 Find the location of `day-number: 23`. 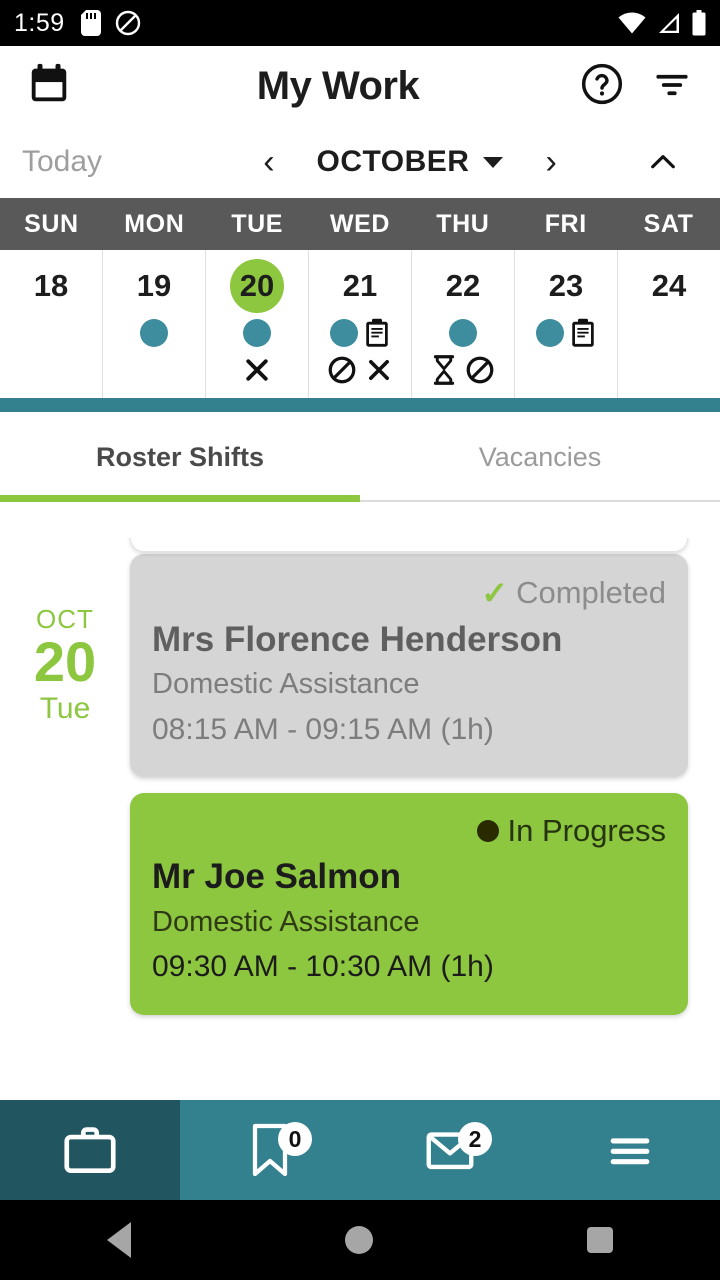

day-number: 23 is located at coordinates (566, 285).